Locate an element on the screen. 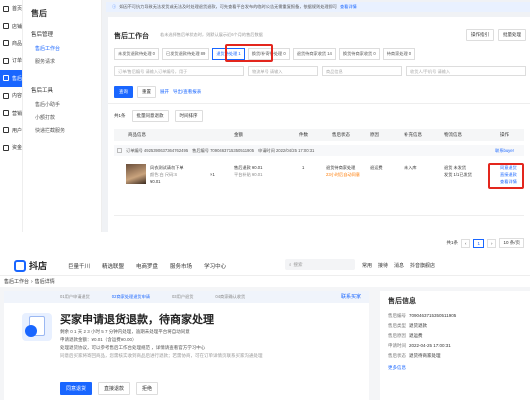  contact-buyer-button: 联系买家 is located at coordinates (351, 296).